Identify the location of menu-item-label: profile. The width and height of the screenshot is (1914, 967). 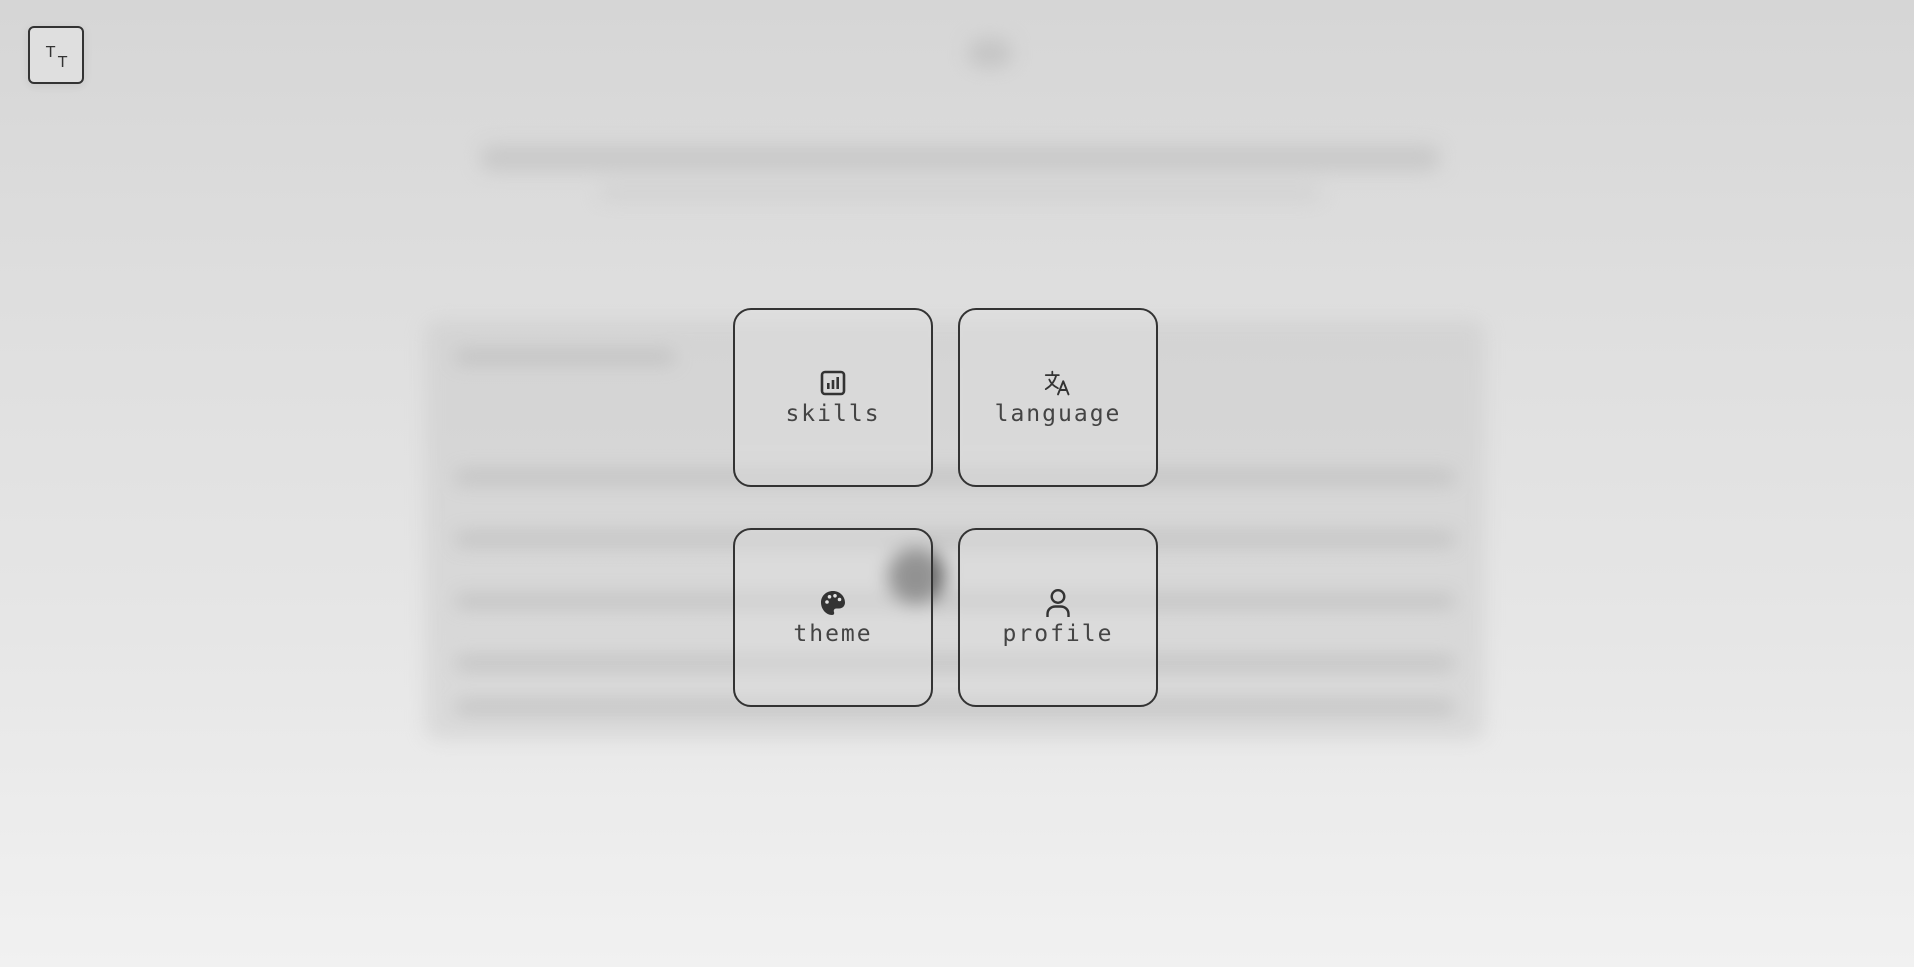
(1058, 633).